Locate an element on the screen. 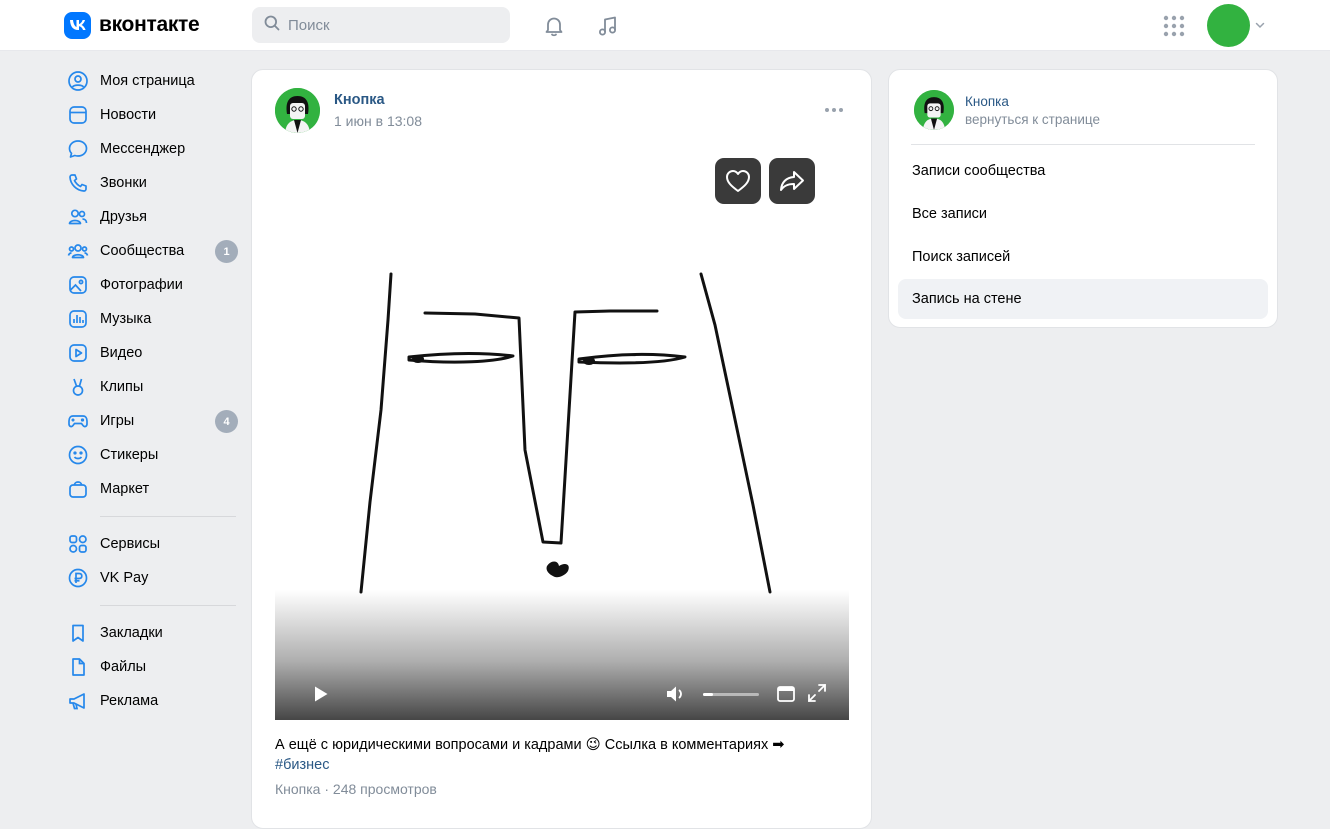  sidebar-item-files: Файлы is located at coordinates (152, 667).